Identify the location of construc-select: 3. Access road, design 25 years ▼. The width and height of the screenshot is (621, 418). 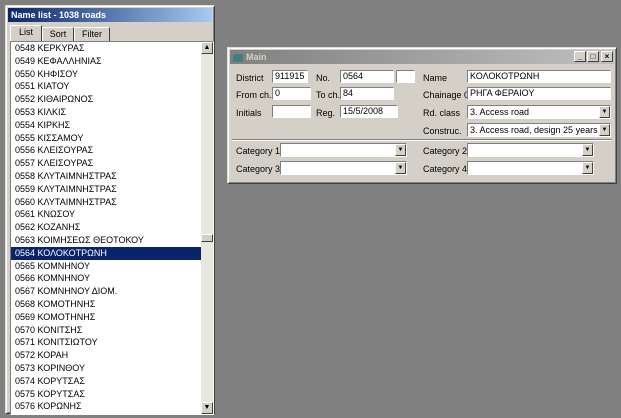
(539, 130).